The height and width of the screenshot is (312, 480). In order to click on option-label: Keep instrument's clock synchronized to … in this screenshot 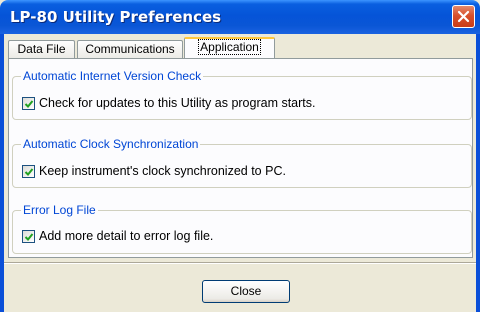, I will do `click(162, 171)`.